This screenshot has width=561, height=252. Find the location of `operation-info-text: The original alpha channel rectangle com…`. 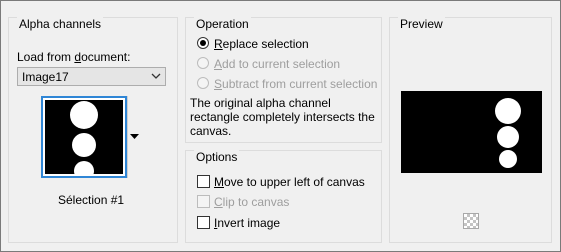

operation-info-text: The original alpha channel rectangle com… is located at coordinates (282, 117).